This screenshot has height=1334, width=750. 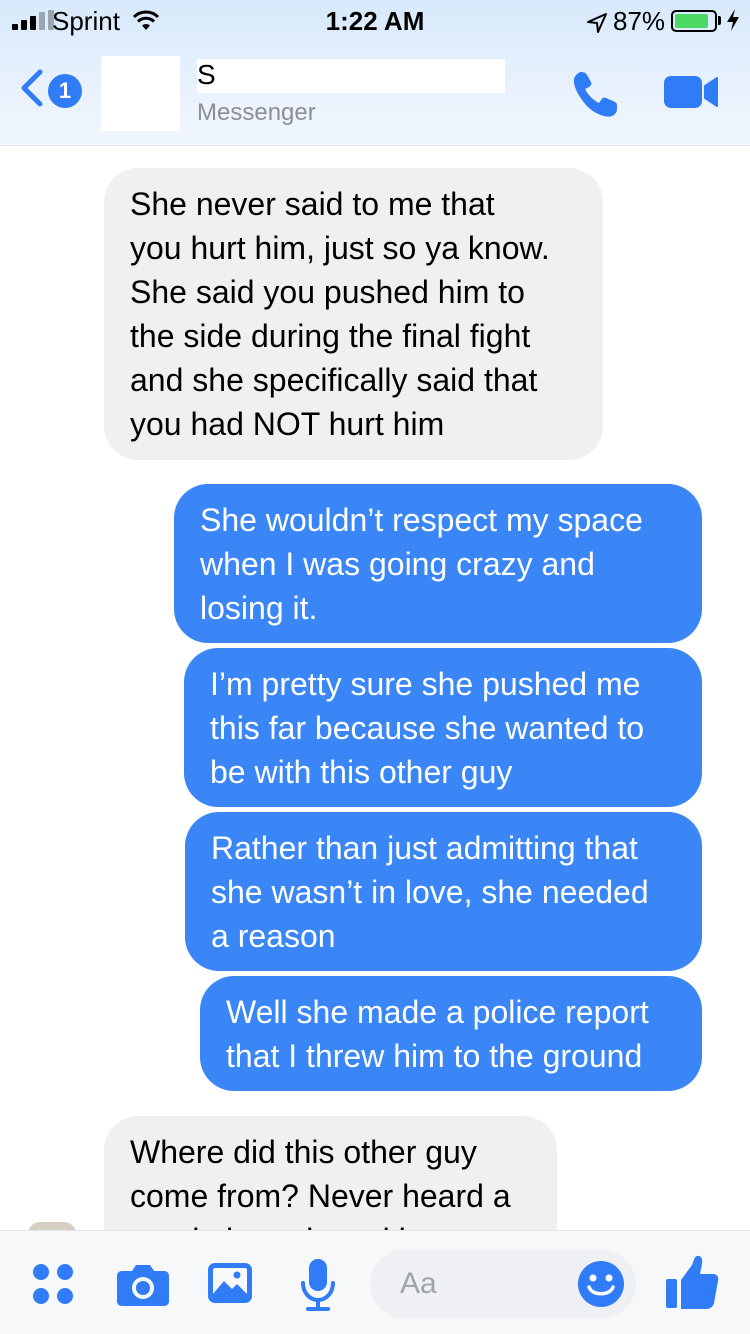 What do you see at coordinates (375, 20) in the screenshot?
I see `status-bar: Sprint 1:22 AM 87%` at bounding box center [375, 20].